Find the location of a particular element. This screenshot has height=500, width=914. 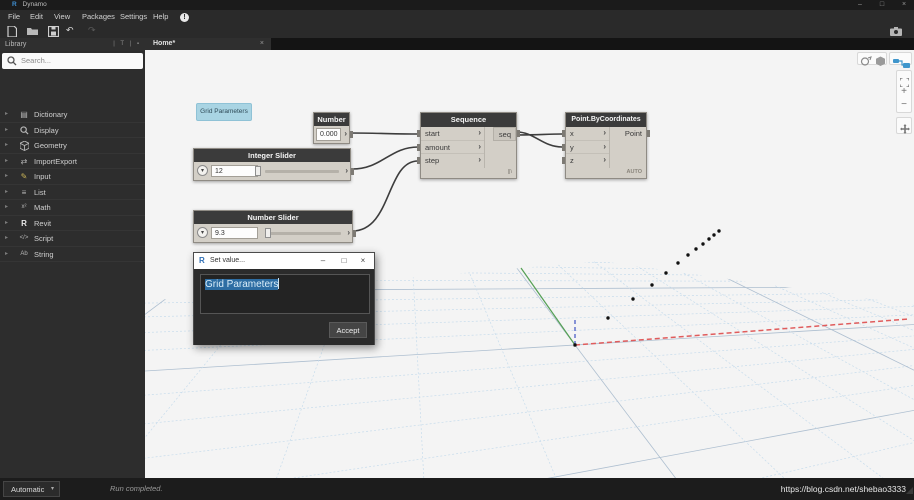

pan-control is located at coordinates (904, 125).